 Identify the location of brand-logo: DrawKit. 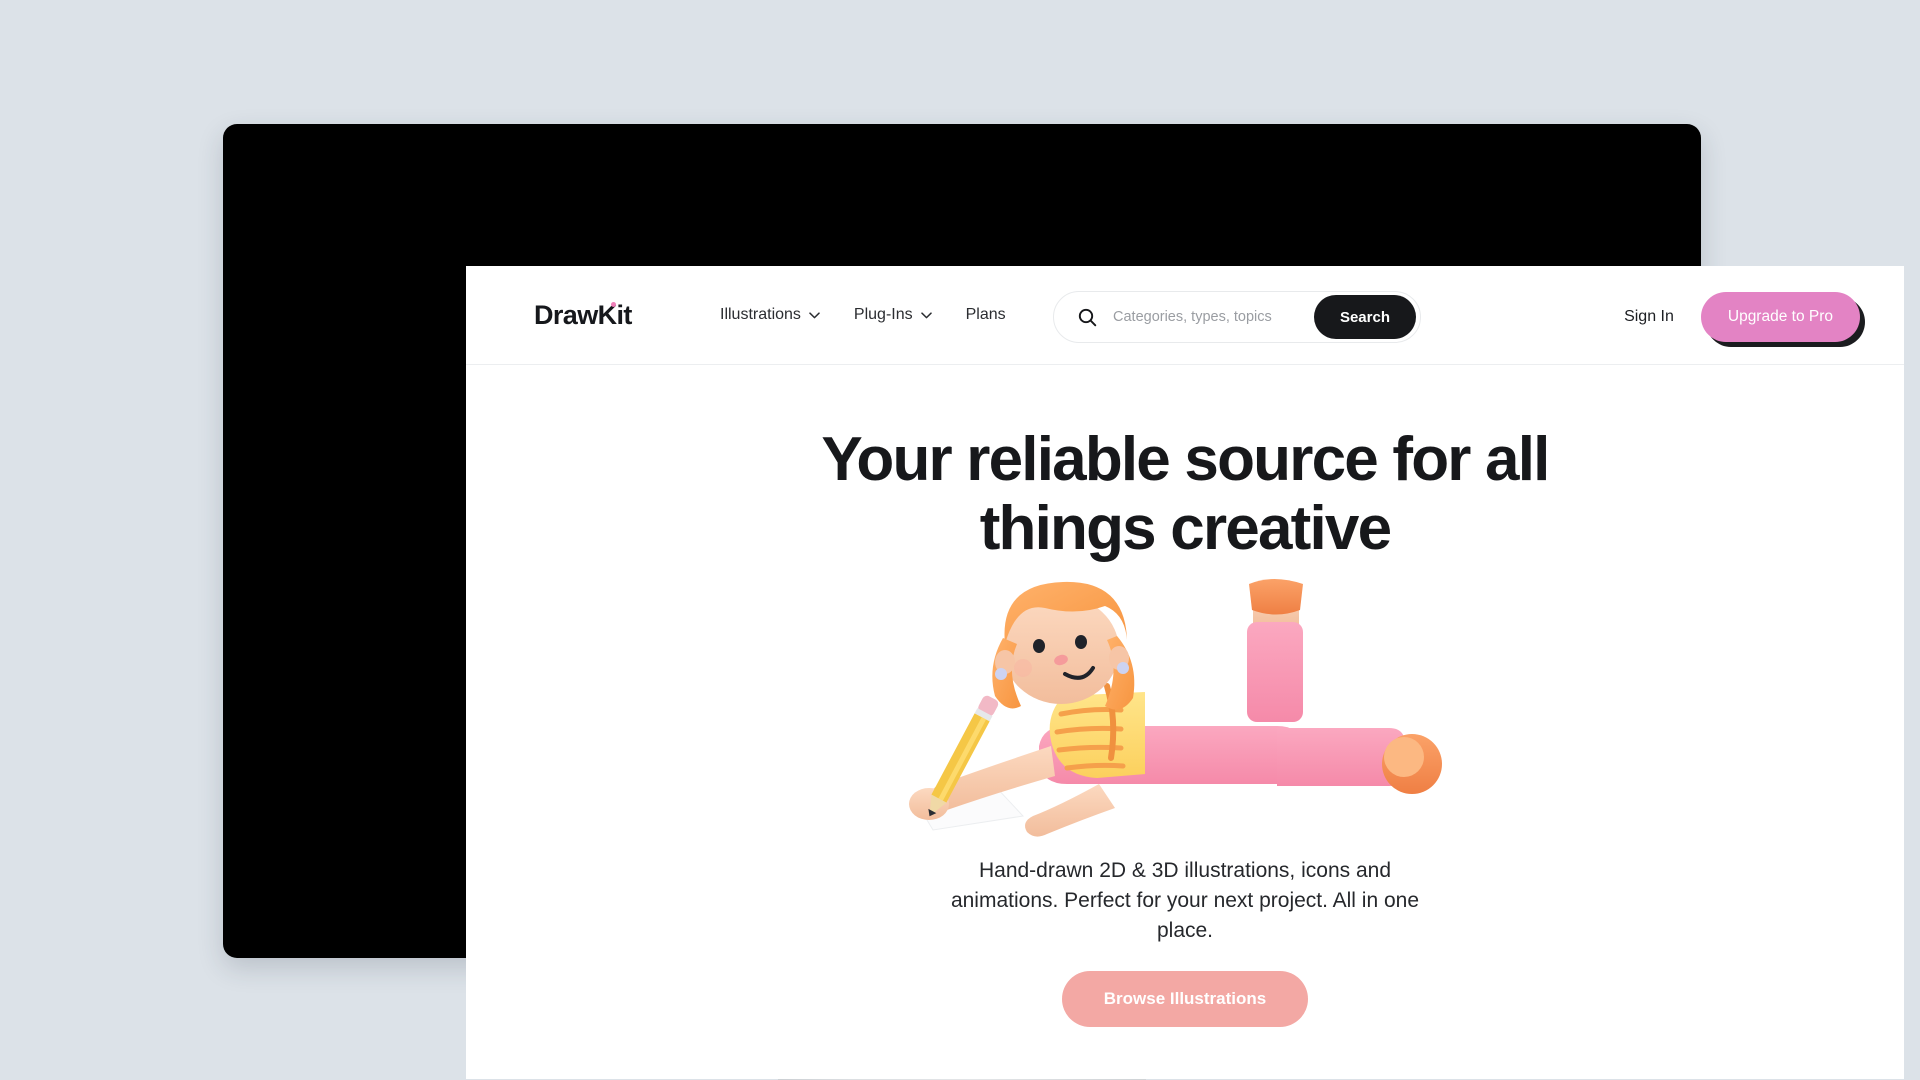
(583, 315).